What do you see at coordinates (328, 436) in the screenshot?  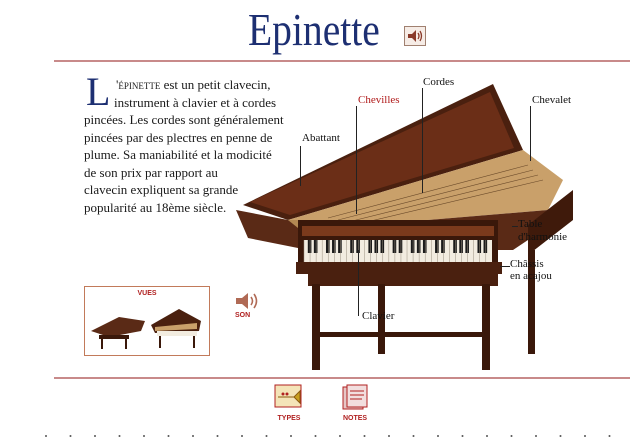 I see `bottom-dot-border` at bounding box center [328, 436].